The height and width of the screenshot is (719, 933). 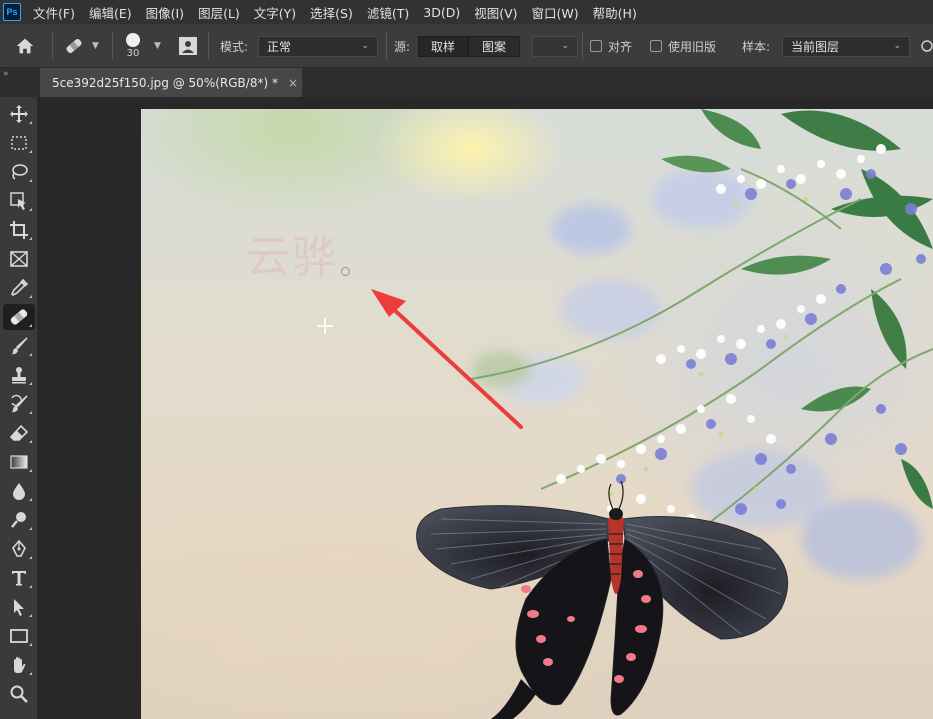 I want to click on menu-image: 图像(I), so click(x=165, y=12).